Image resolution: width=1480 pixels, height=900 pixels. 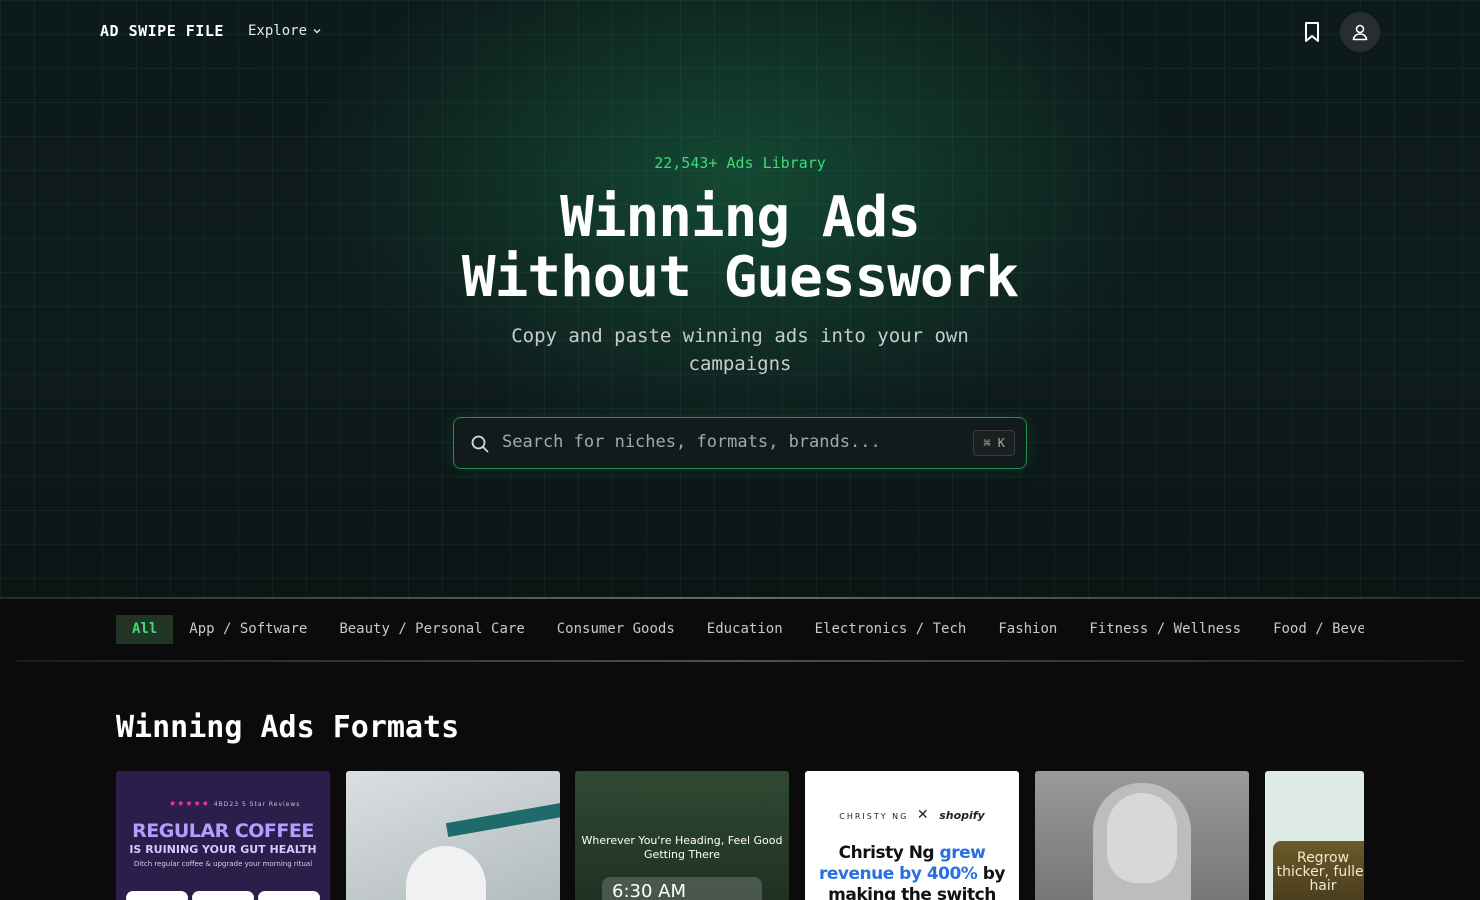 What do you see at coordinates (288, 727) in the screenshot?
I see `section-title: Winning Ads Formats` at bounding box center [288, 727].